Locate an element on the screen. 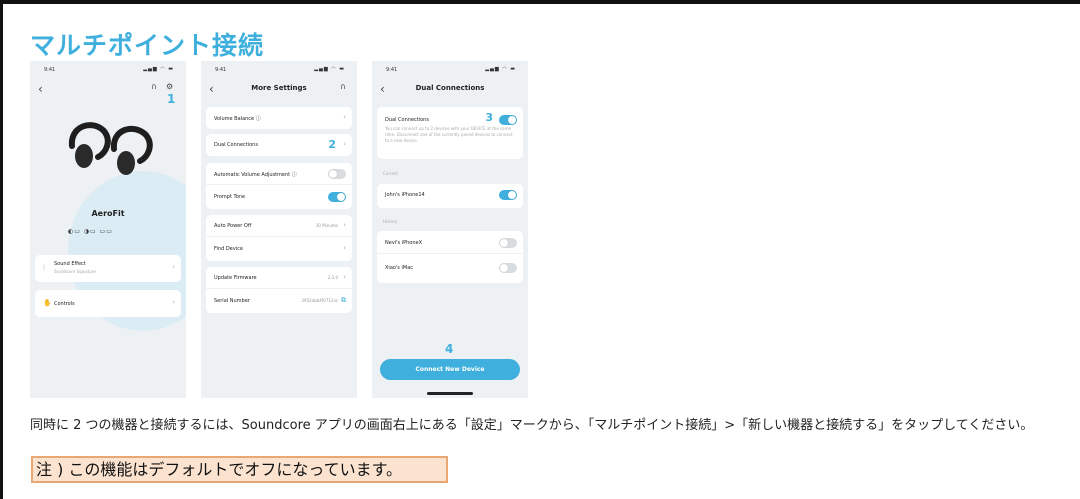 Image resolution: width=1080 pixels, height=499 pixels. auto-volume-row: Automatic Volume Adjustment ⓘ is located at coordinates (279, 174).